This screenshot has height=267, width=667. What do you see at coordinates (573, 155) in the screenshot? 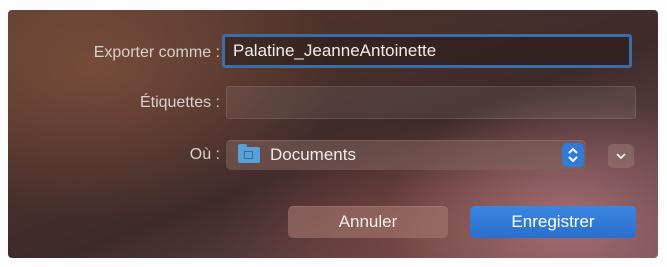
I see `popup-stepper-icon` at bounding box center [573, 155].